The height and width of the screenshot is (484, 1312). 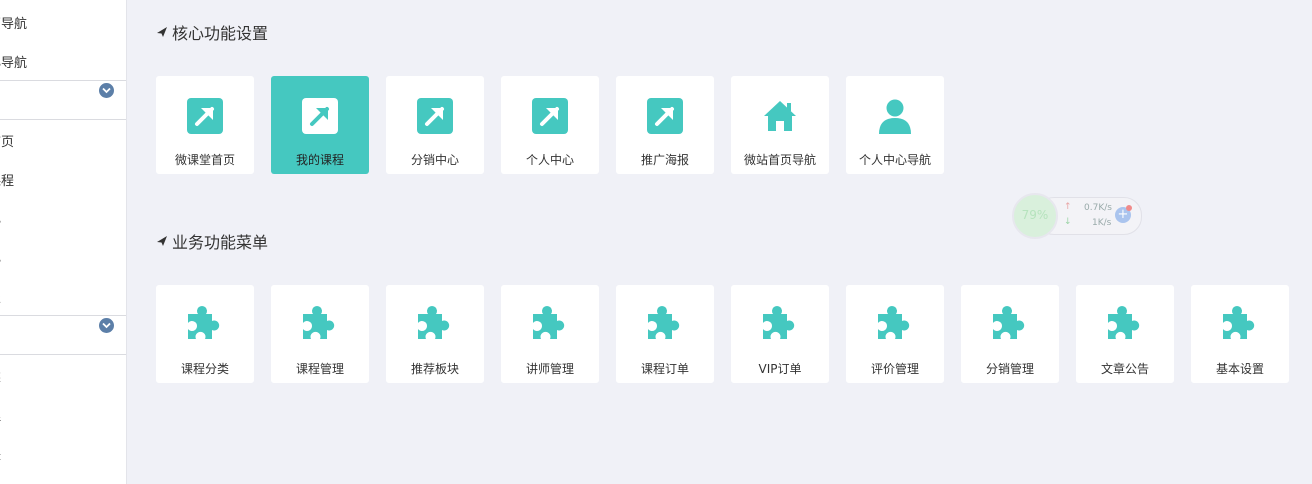 I want to click on tile-label: 个人中心, so click(x=549, y=160).